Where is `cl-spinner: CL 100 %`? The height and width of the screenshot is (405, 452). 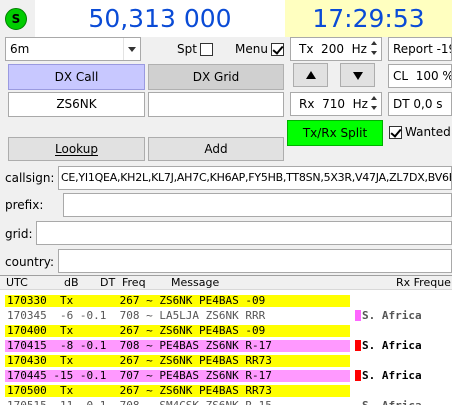
cl-spinner: CL 100 % is located at coordinates (420, 76).